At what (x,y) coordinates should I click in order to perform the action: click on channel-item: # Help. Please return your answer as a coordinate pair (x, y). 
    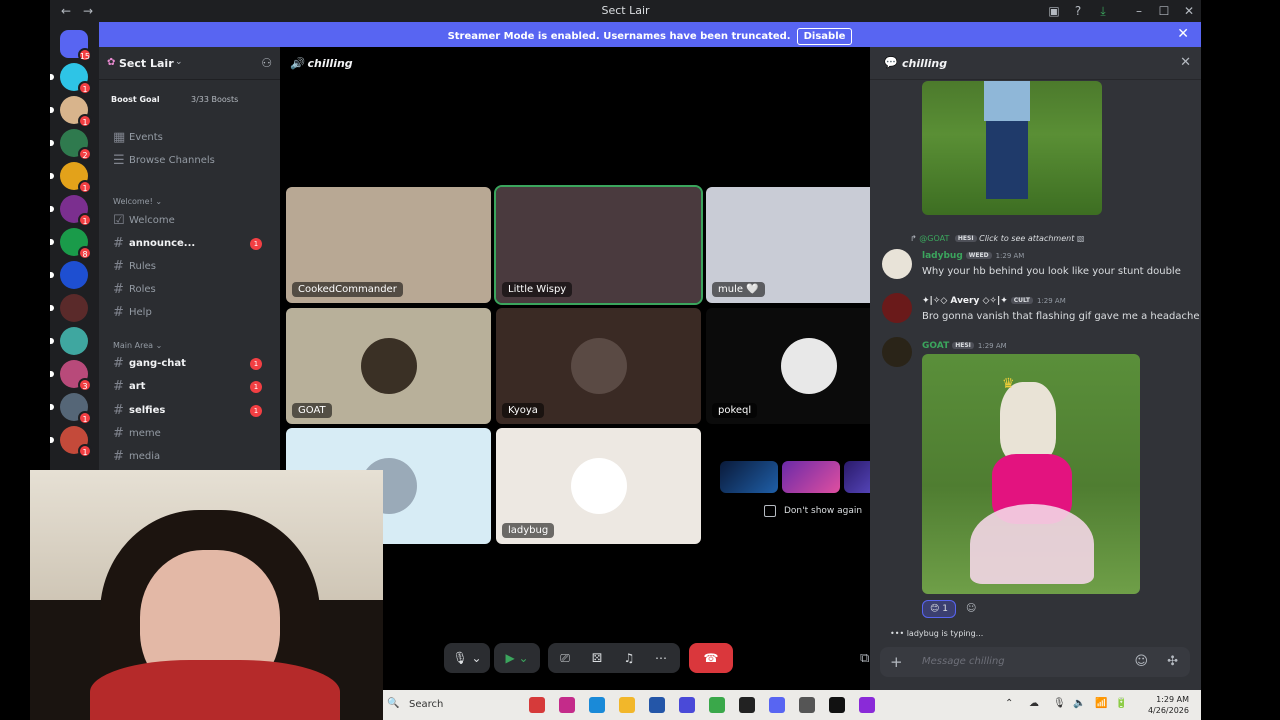
    Looking at the image, I should click on (191, 313).